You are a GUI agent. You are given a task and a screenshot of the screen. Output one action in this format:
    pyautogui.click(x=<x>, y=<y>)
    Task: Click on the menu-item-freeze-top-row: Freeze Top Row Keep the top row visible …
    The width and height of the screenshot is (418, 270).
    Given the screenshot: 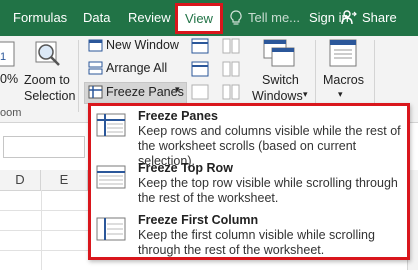 What is the action you would take?
    pyautogui.click(x=249, y=182)
    